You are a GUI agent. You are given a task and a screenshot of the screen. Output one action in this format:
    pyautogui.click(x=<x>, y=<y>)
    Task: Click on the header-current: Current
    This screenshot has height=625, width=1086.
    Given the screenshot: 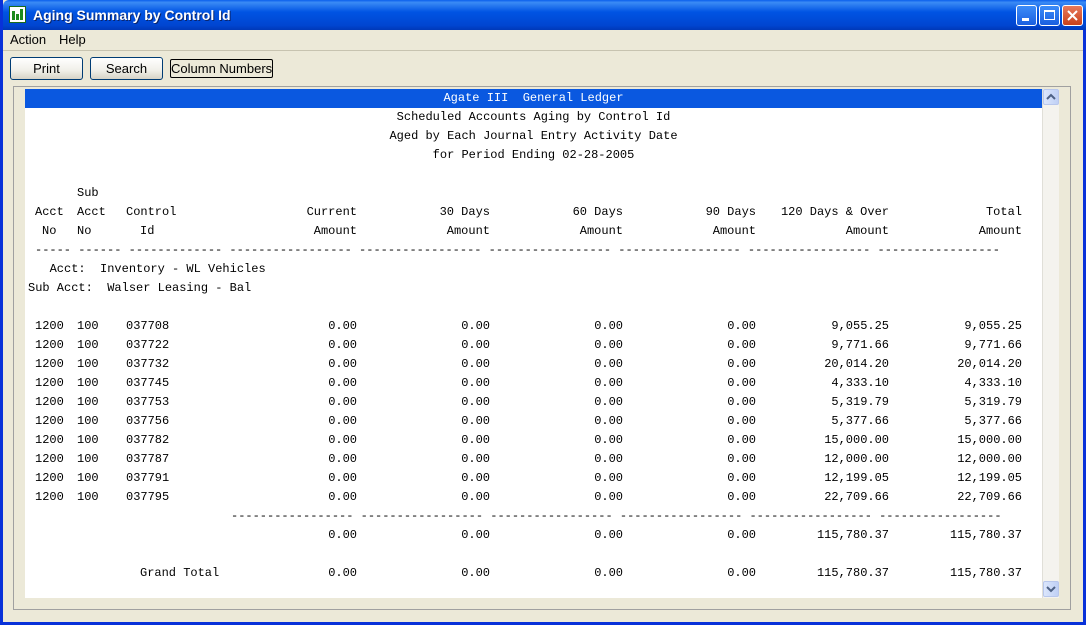 What is the action you would take?
    pyautogui.click(x=331, y=212)
    